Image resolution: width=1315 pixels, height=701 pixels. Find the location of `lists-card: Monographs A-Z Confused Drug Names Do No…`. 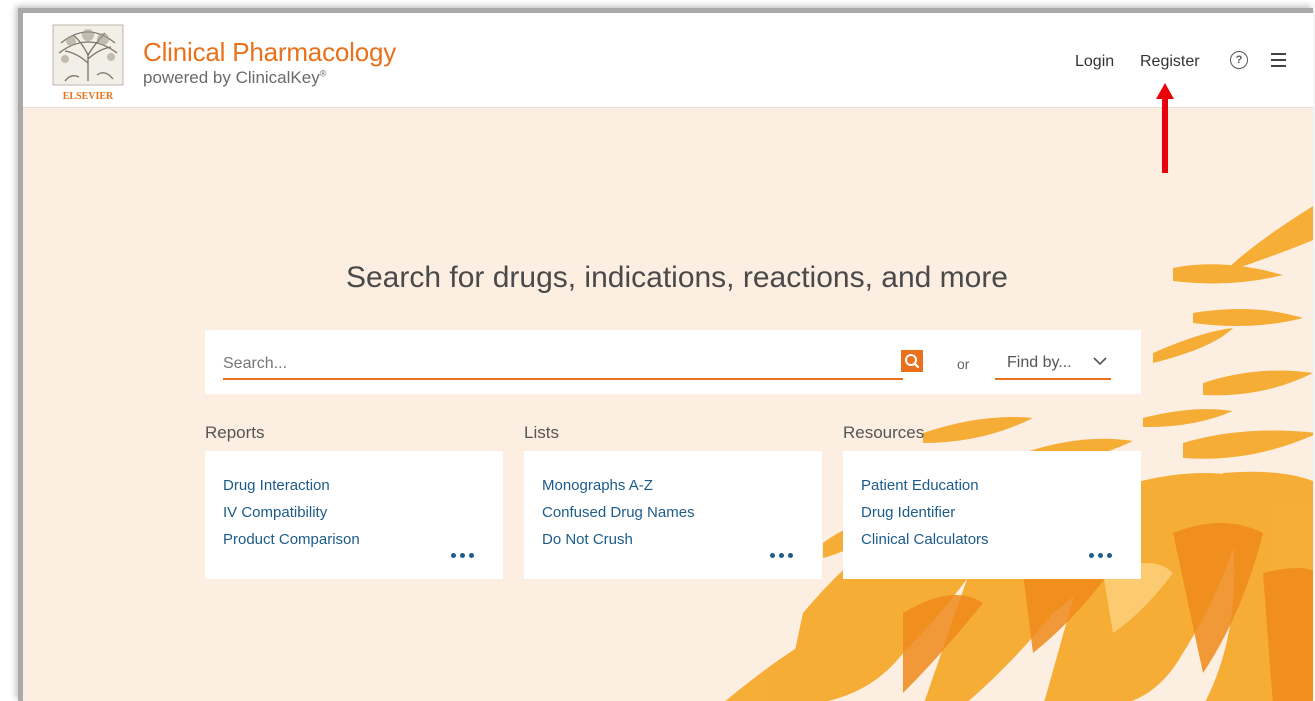

lists-card: Monographs A-Z Confused Drug Names Do No… is located at coordinates (673, 515).